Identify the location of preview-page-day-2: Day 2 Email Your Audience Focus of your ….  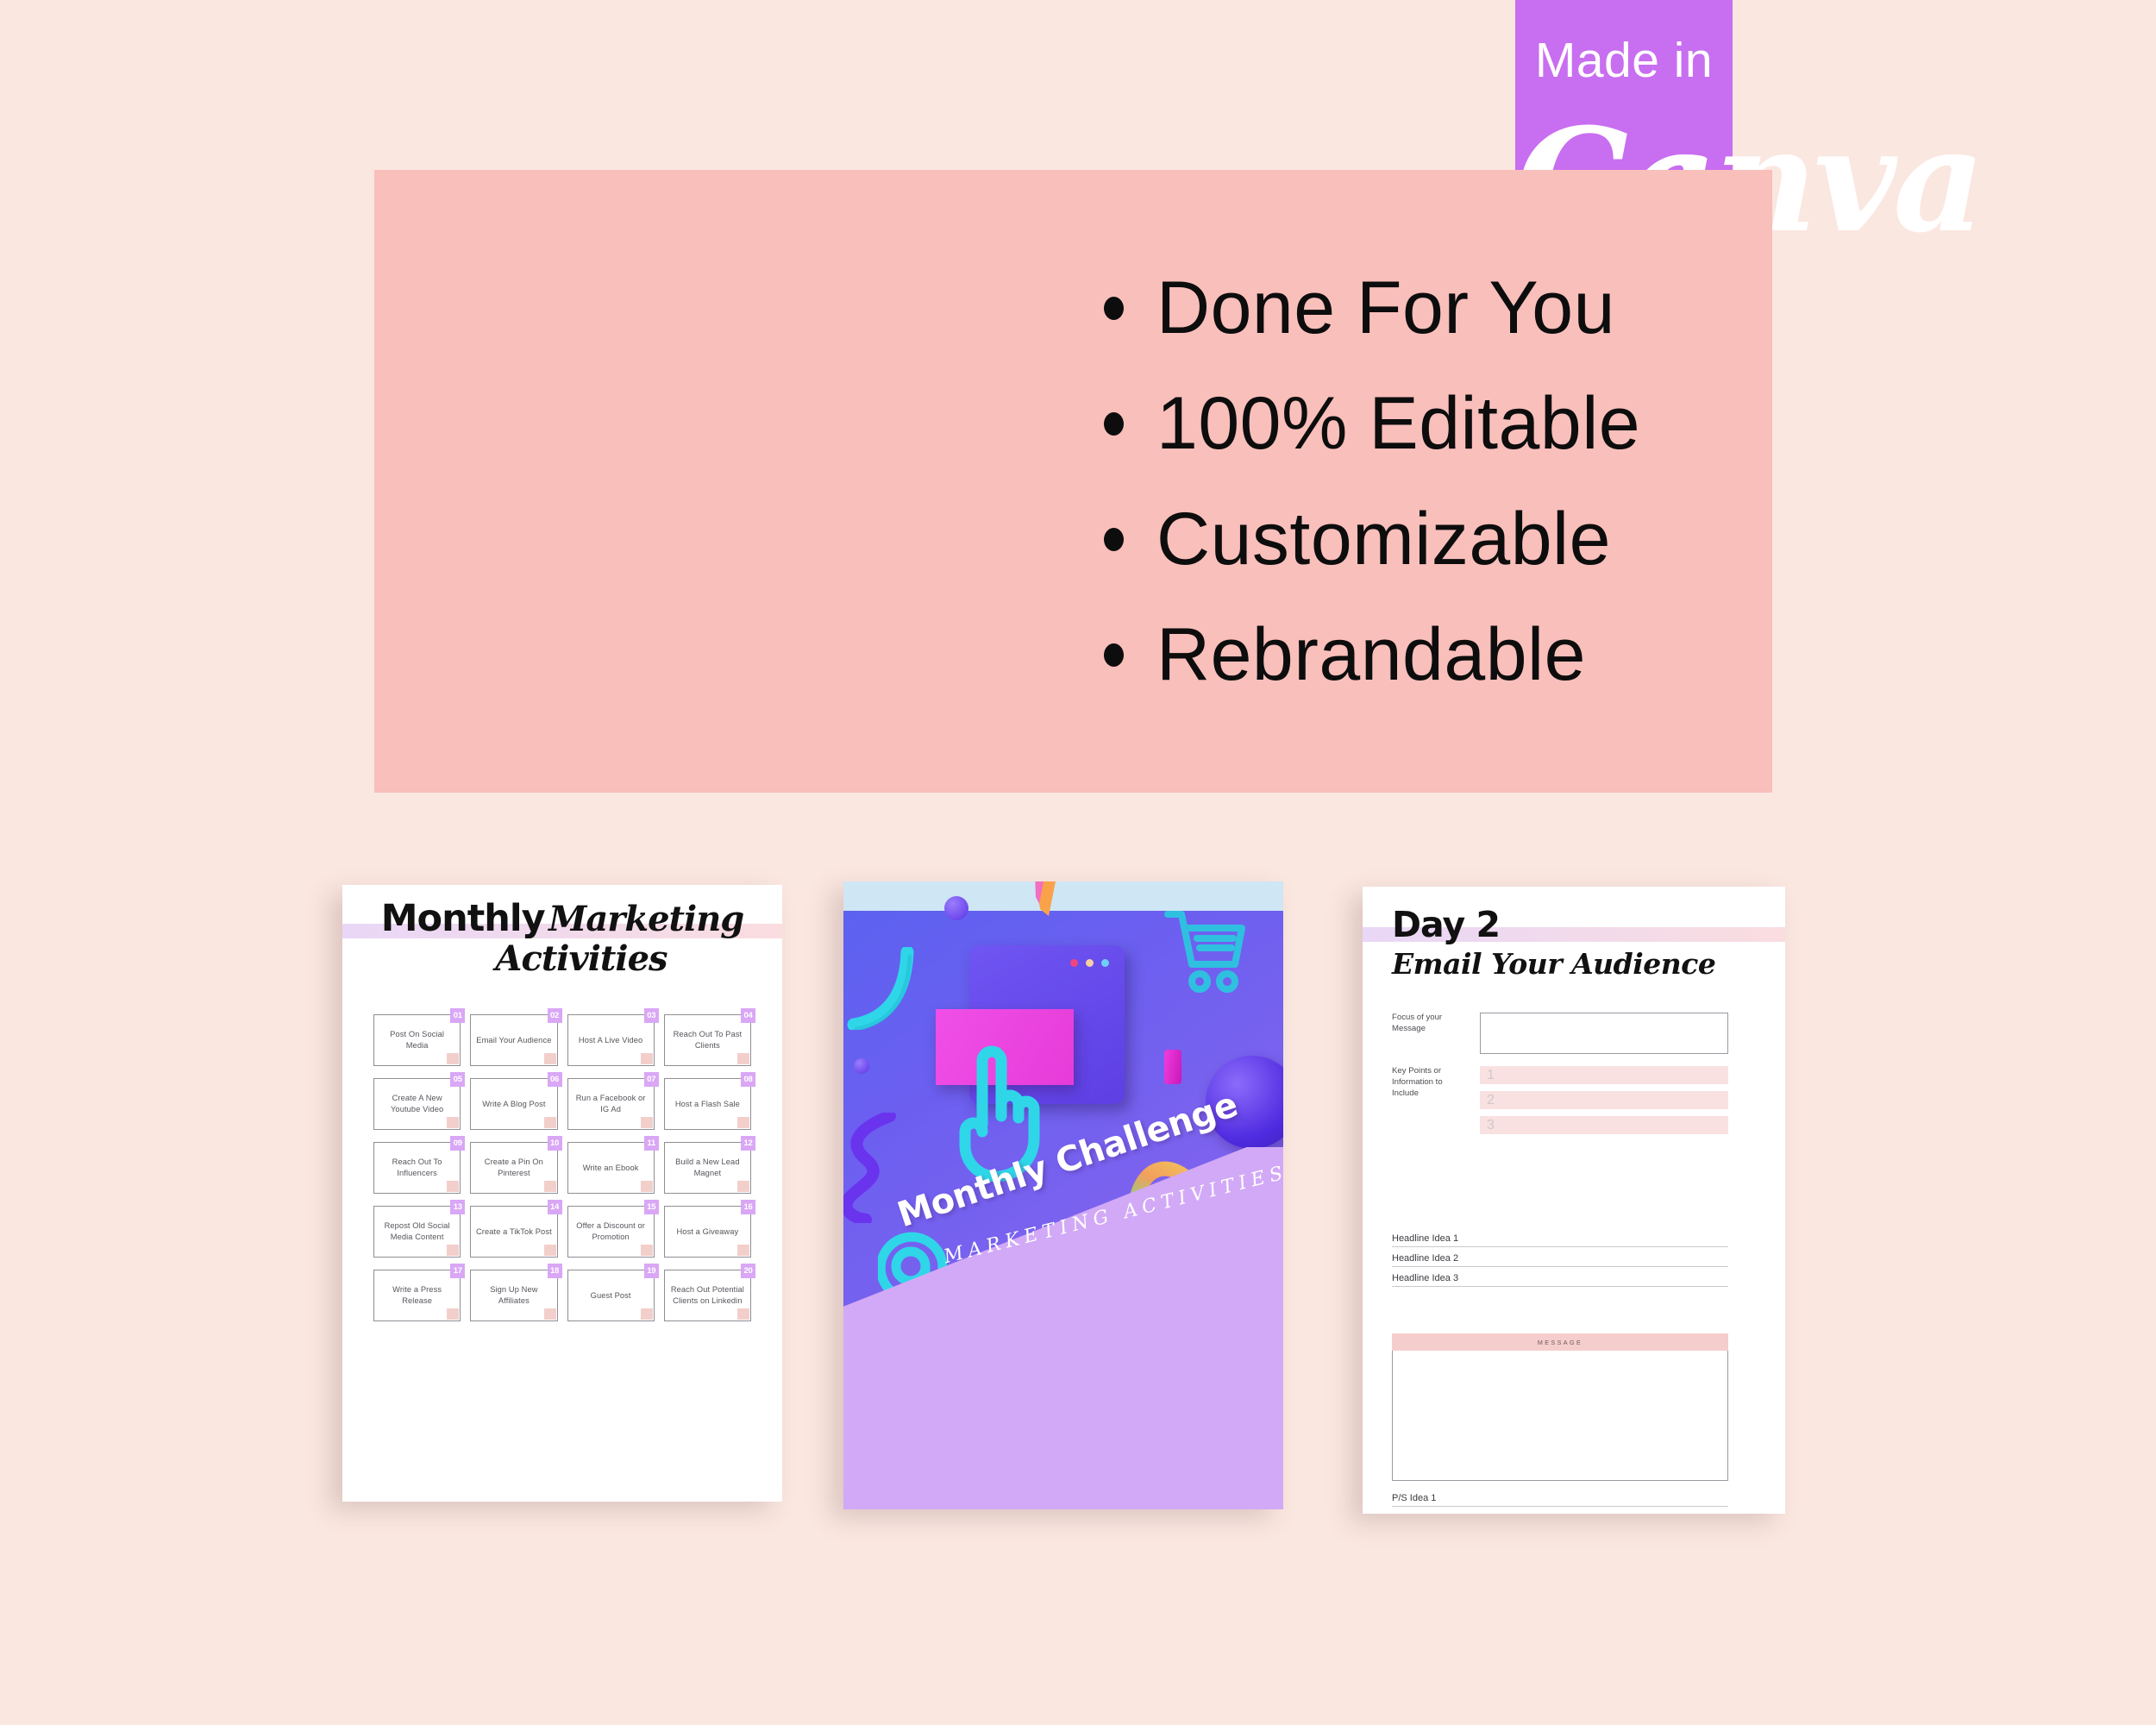
(1574, 1200).